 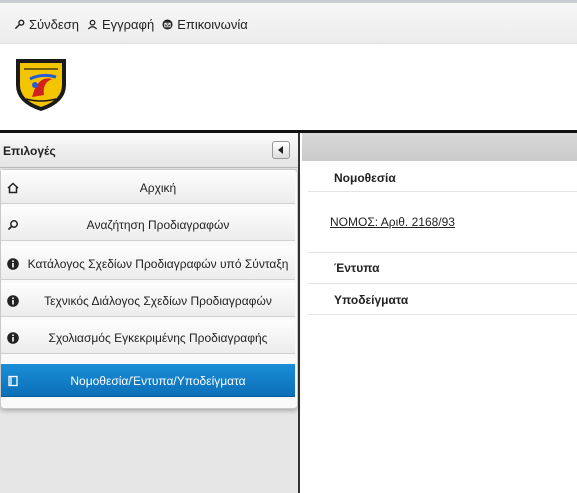 I want to click on section-title: Νομοθεσία, so click(x=365, y=178).